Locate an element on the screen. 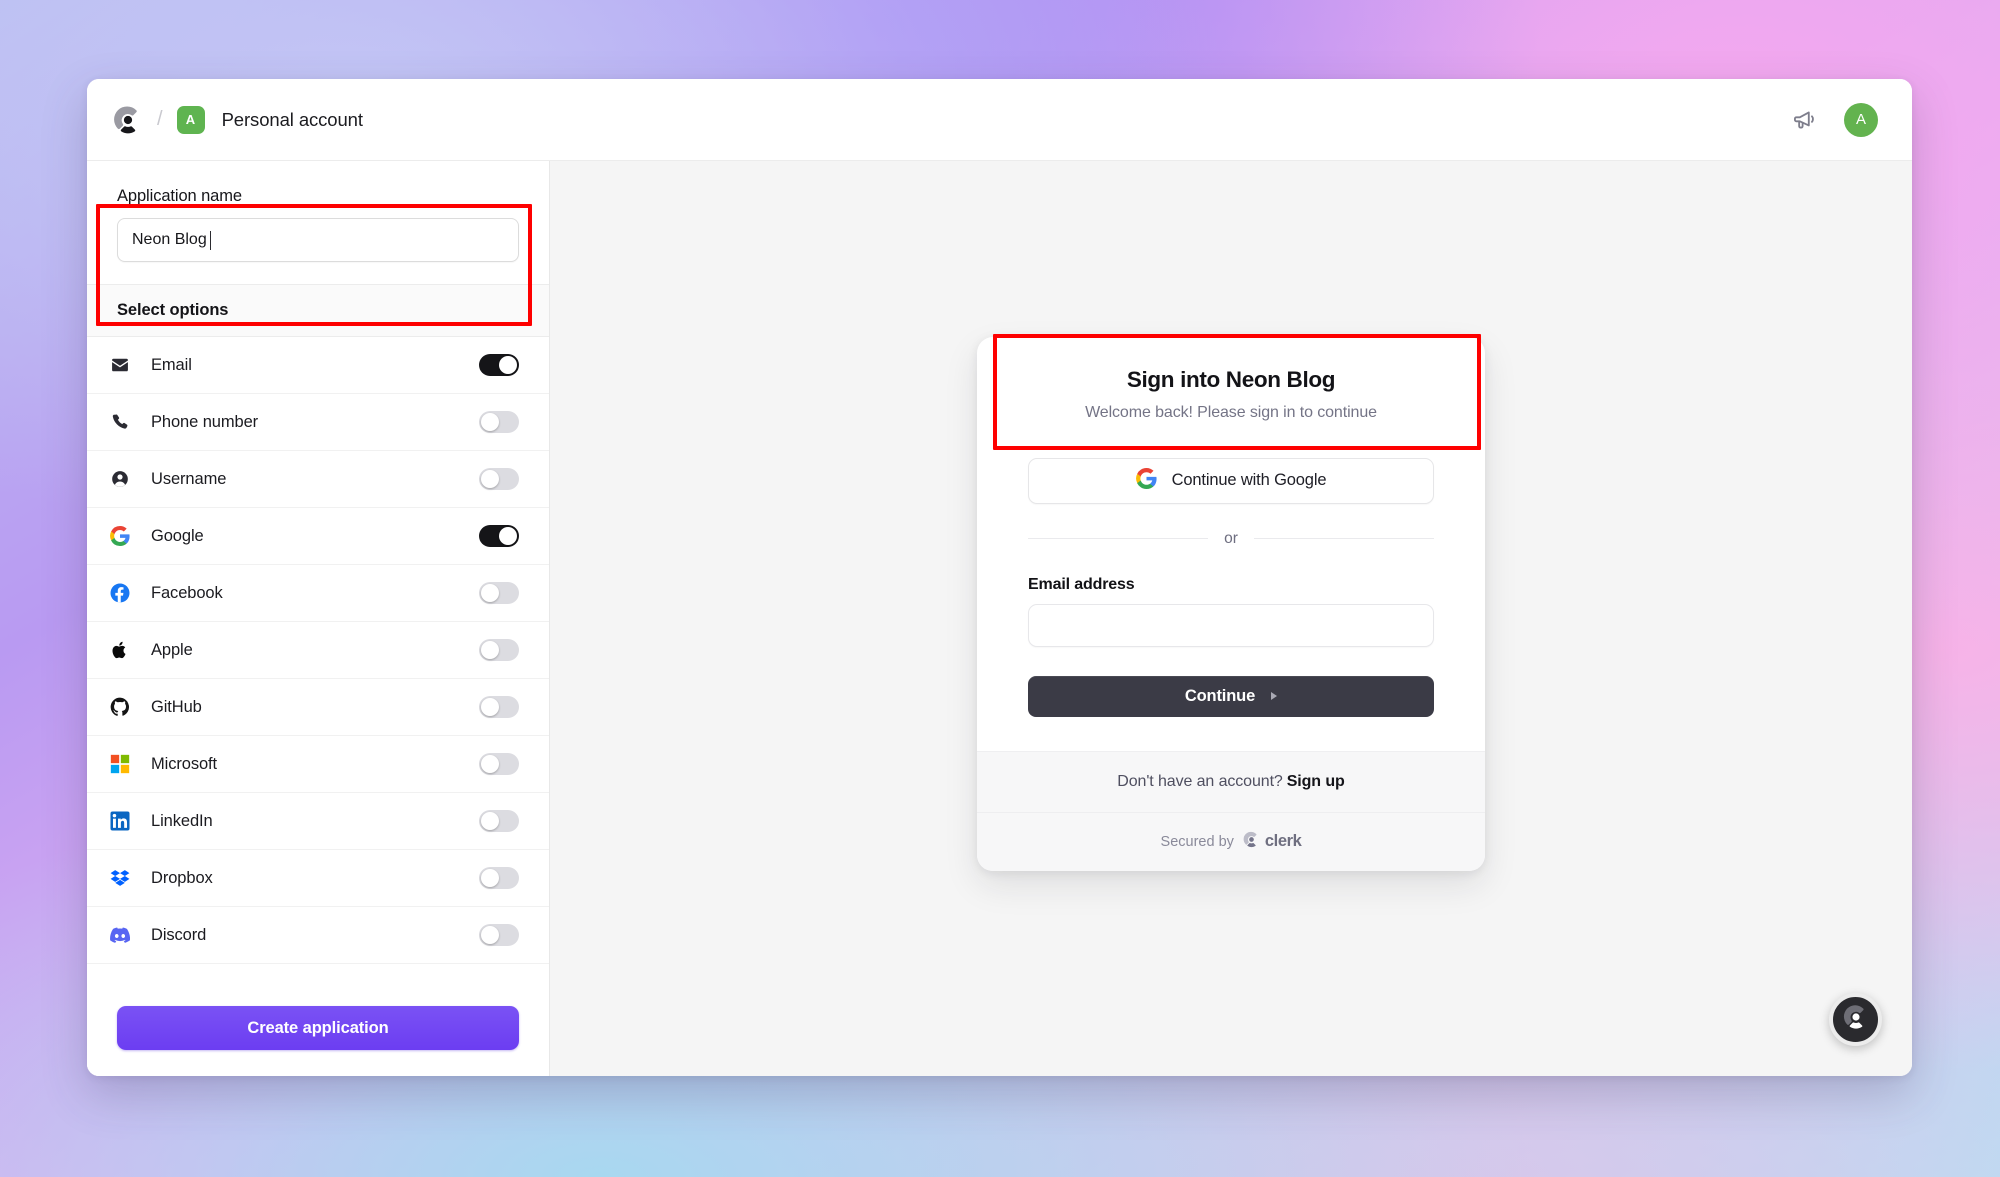  header-actions: A is located at coordinates (1835, 119).